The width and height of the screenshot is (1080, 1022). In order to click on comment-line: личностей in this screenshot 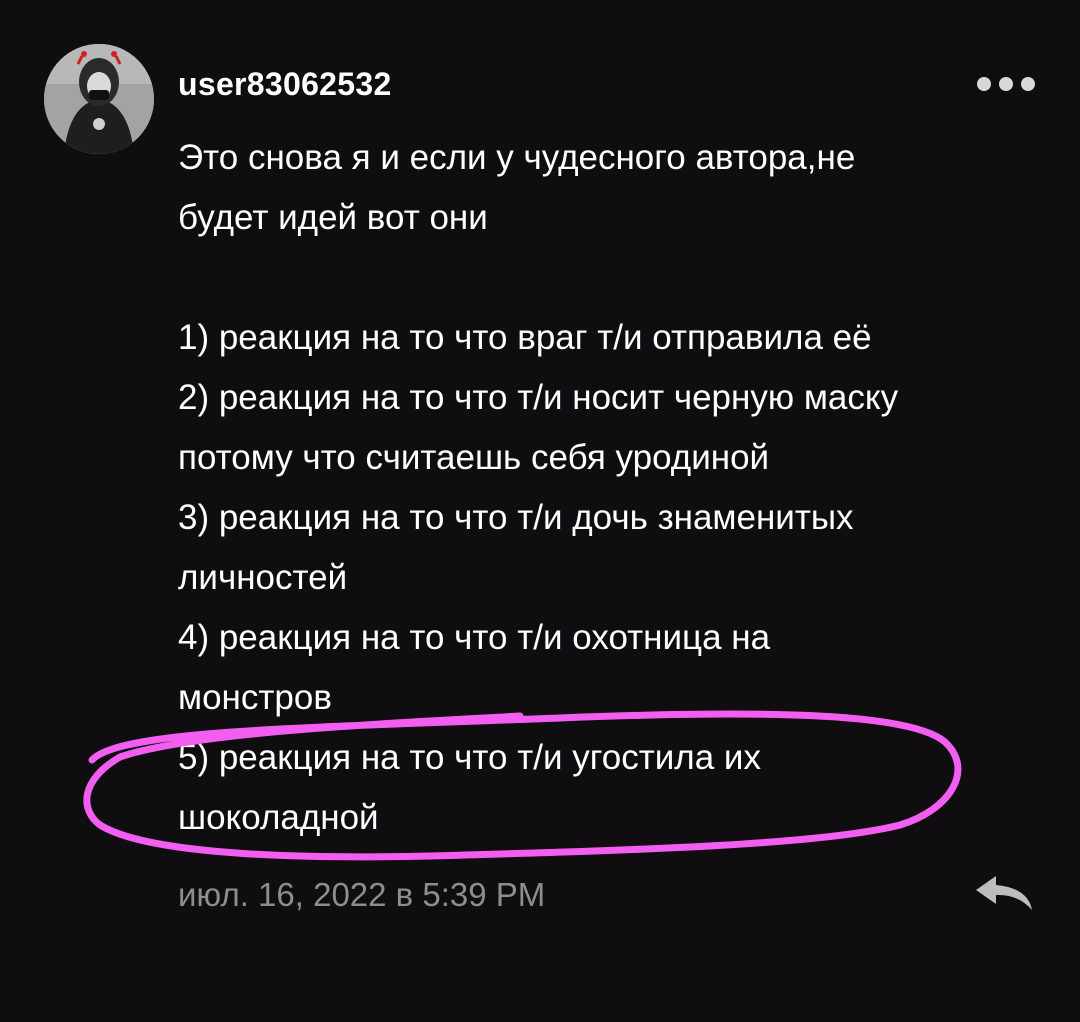, I will do `click(263, 577)`.